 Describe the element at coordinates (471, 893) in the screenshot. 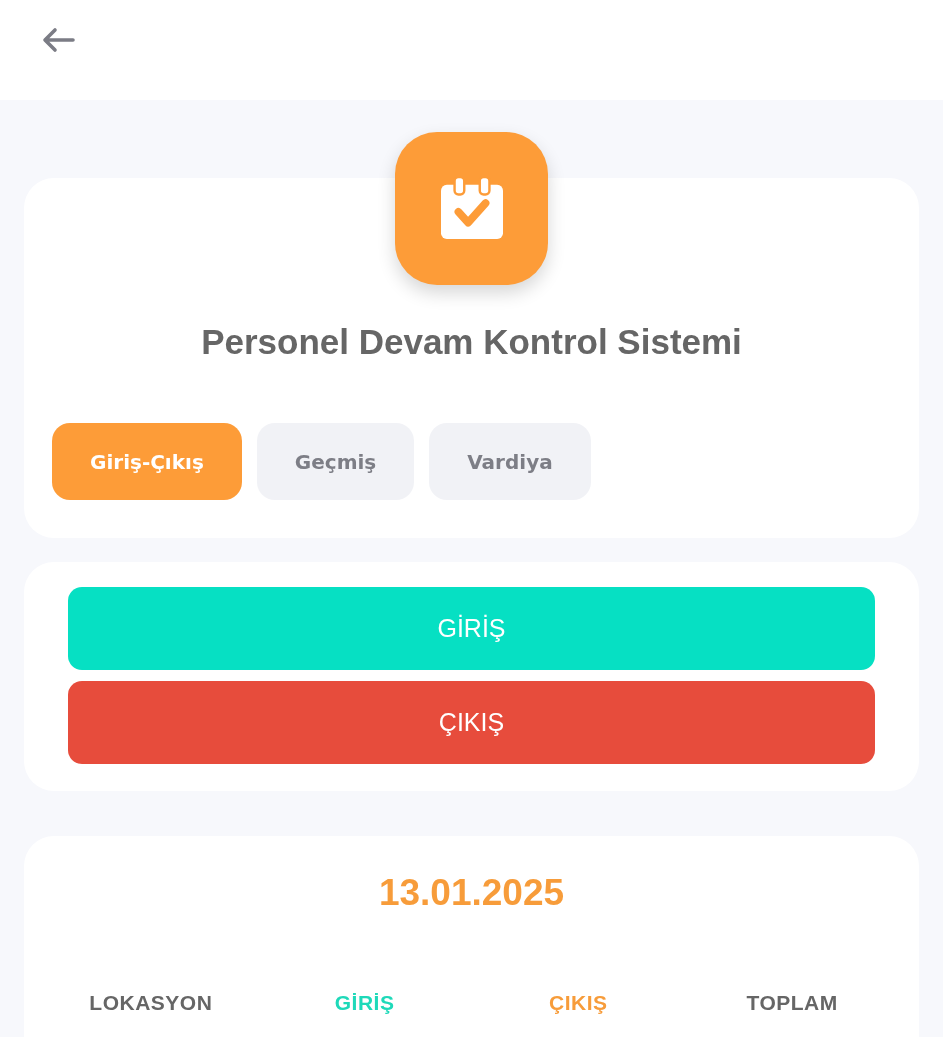

I see `date-label: 13.01.2025` at that location.